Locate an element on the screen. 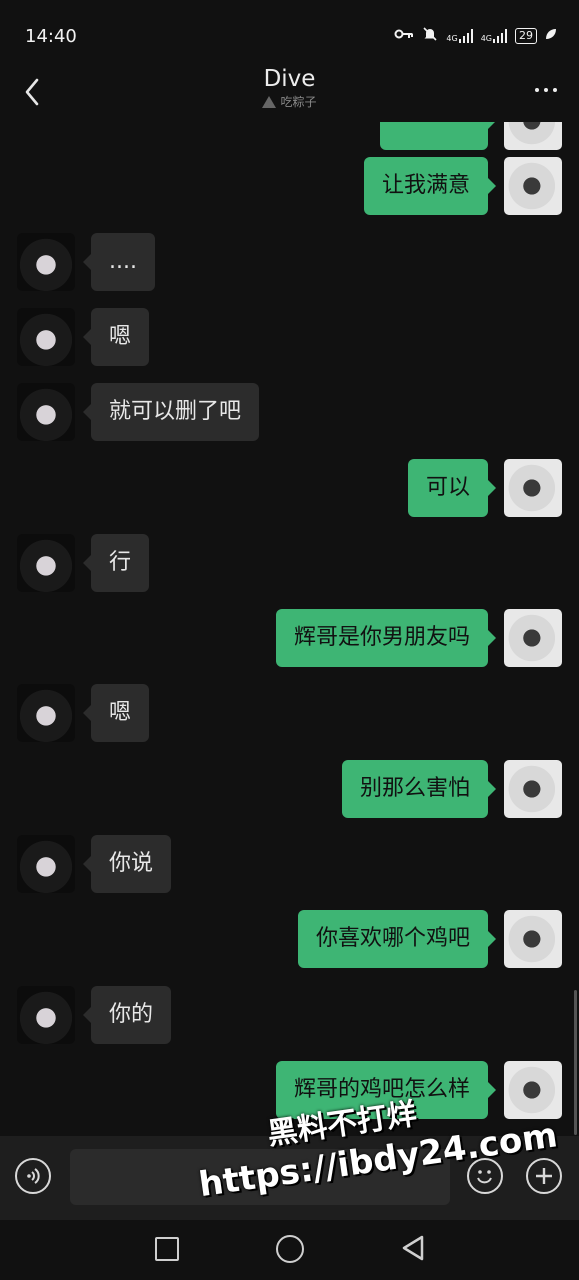 The width and height of the screenshot is (579, 1280). message-row: 你说 is located at coordinates (289, 865).